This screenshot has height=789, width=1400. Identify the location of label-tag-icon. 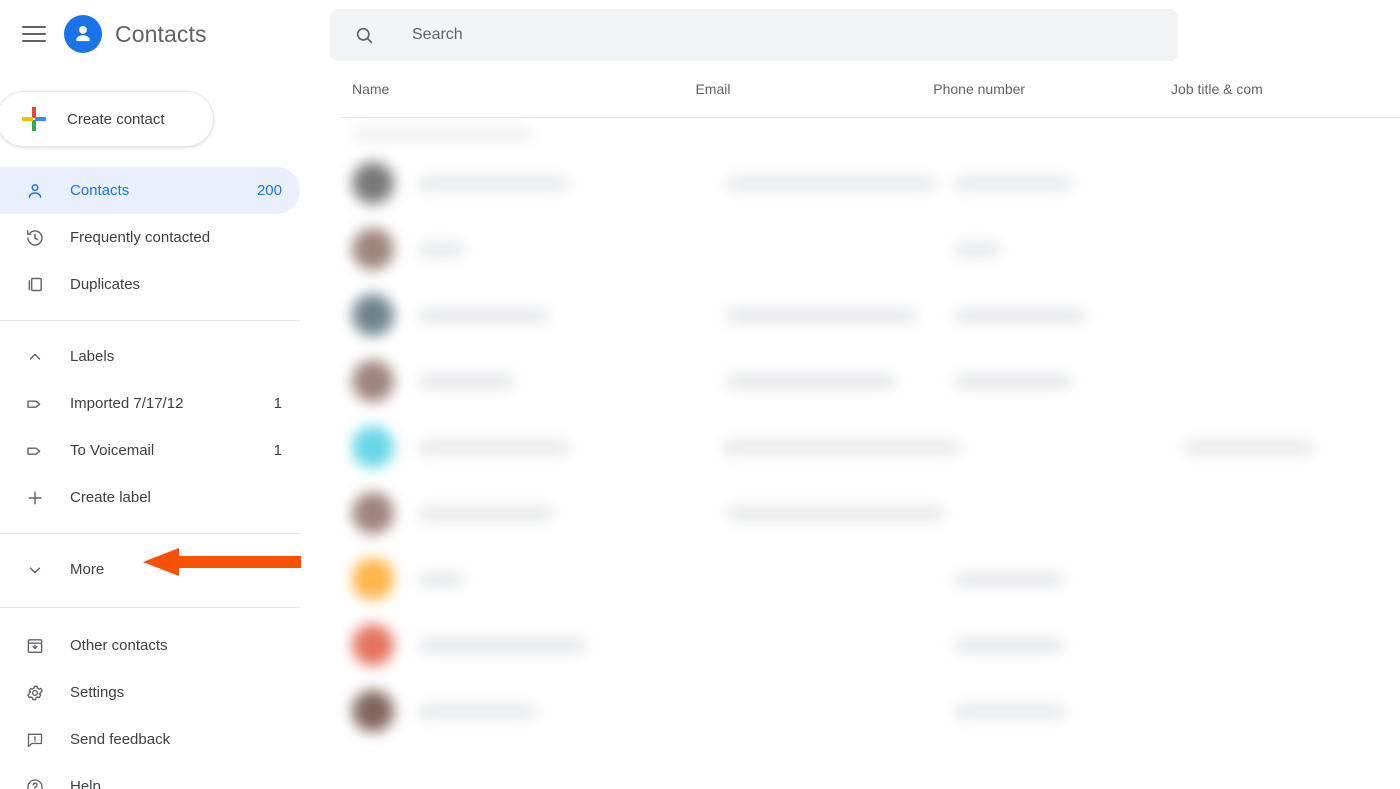
(35, 451).